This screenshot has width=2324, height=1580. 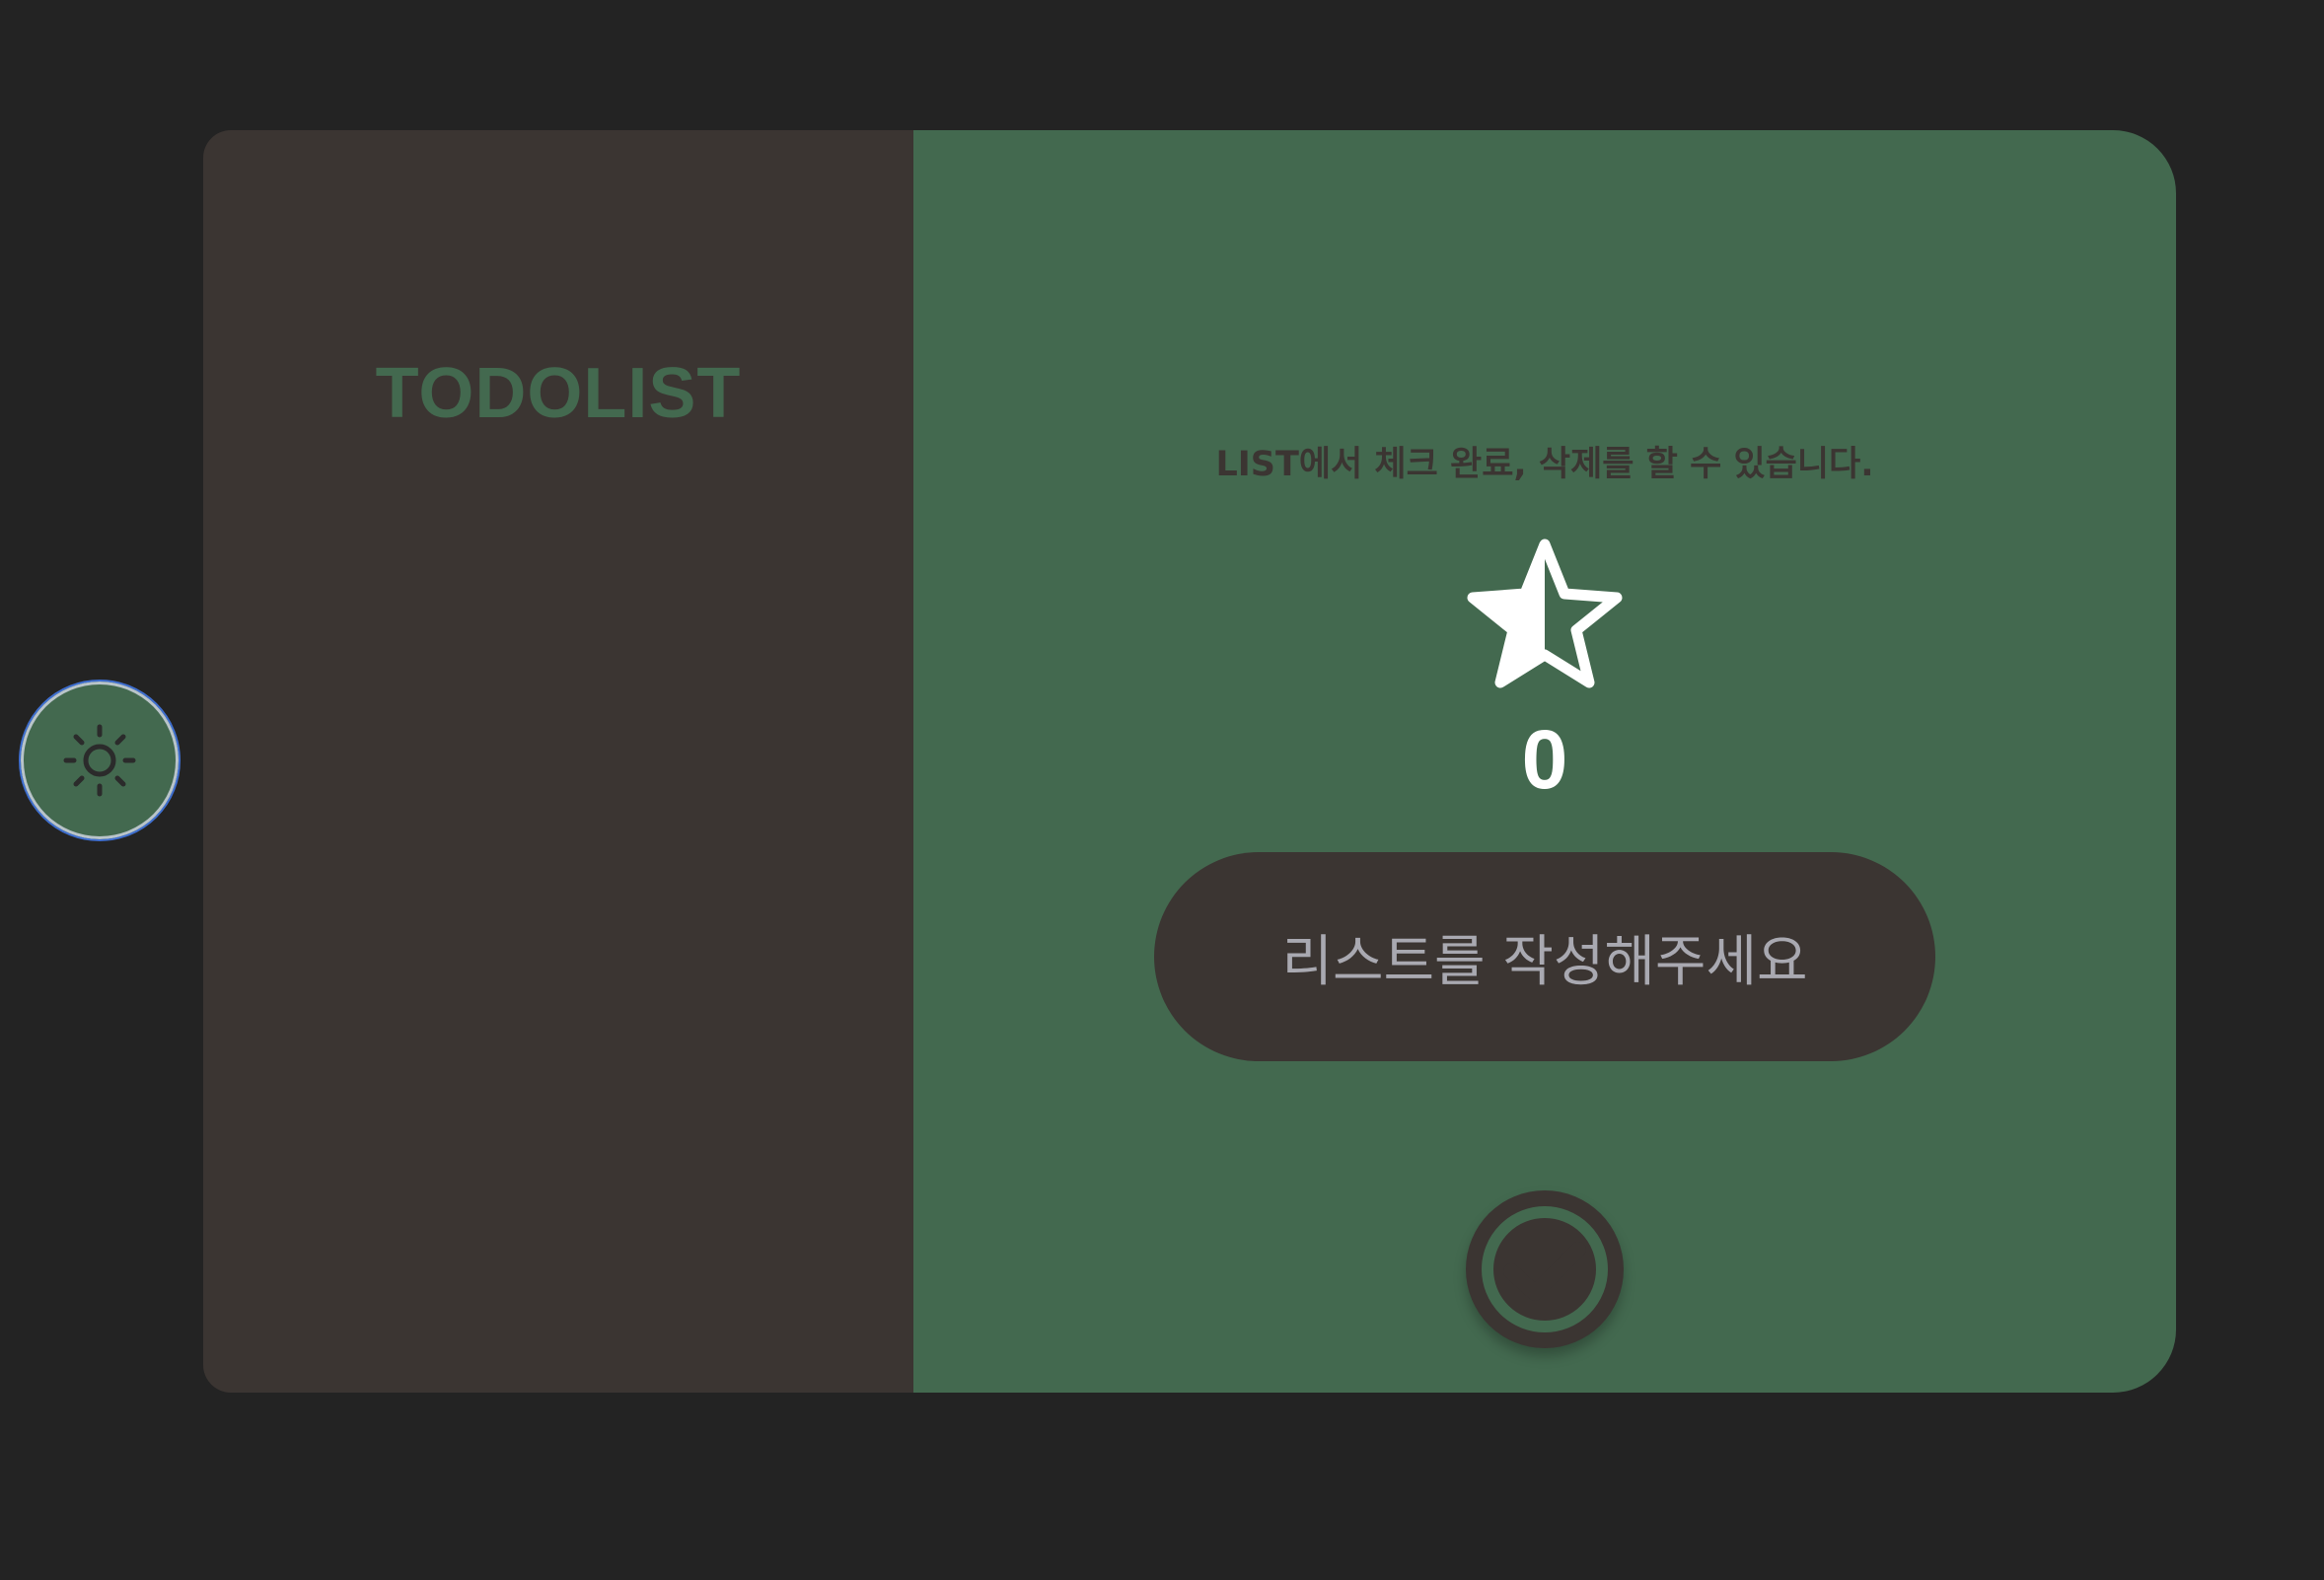 I want to click on write-list-button: 리스트를 작성해주세요, so click(x=1544, y=956).